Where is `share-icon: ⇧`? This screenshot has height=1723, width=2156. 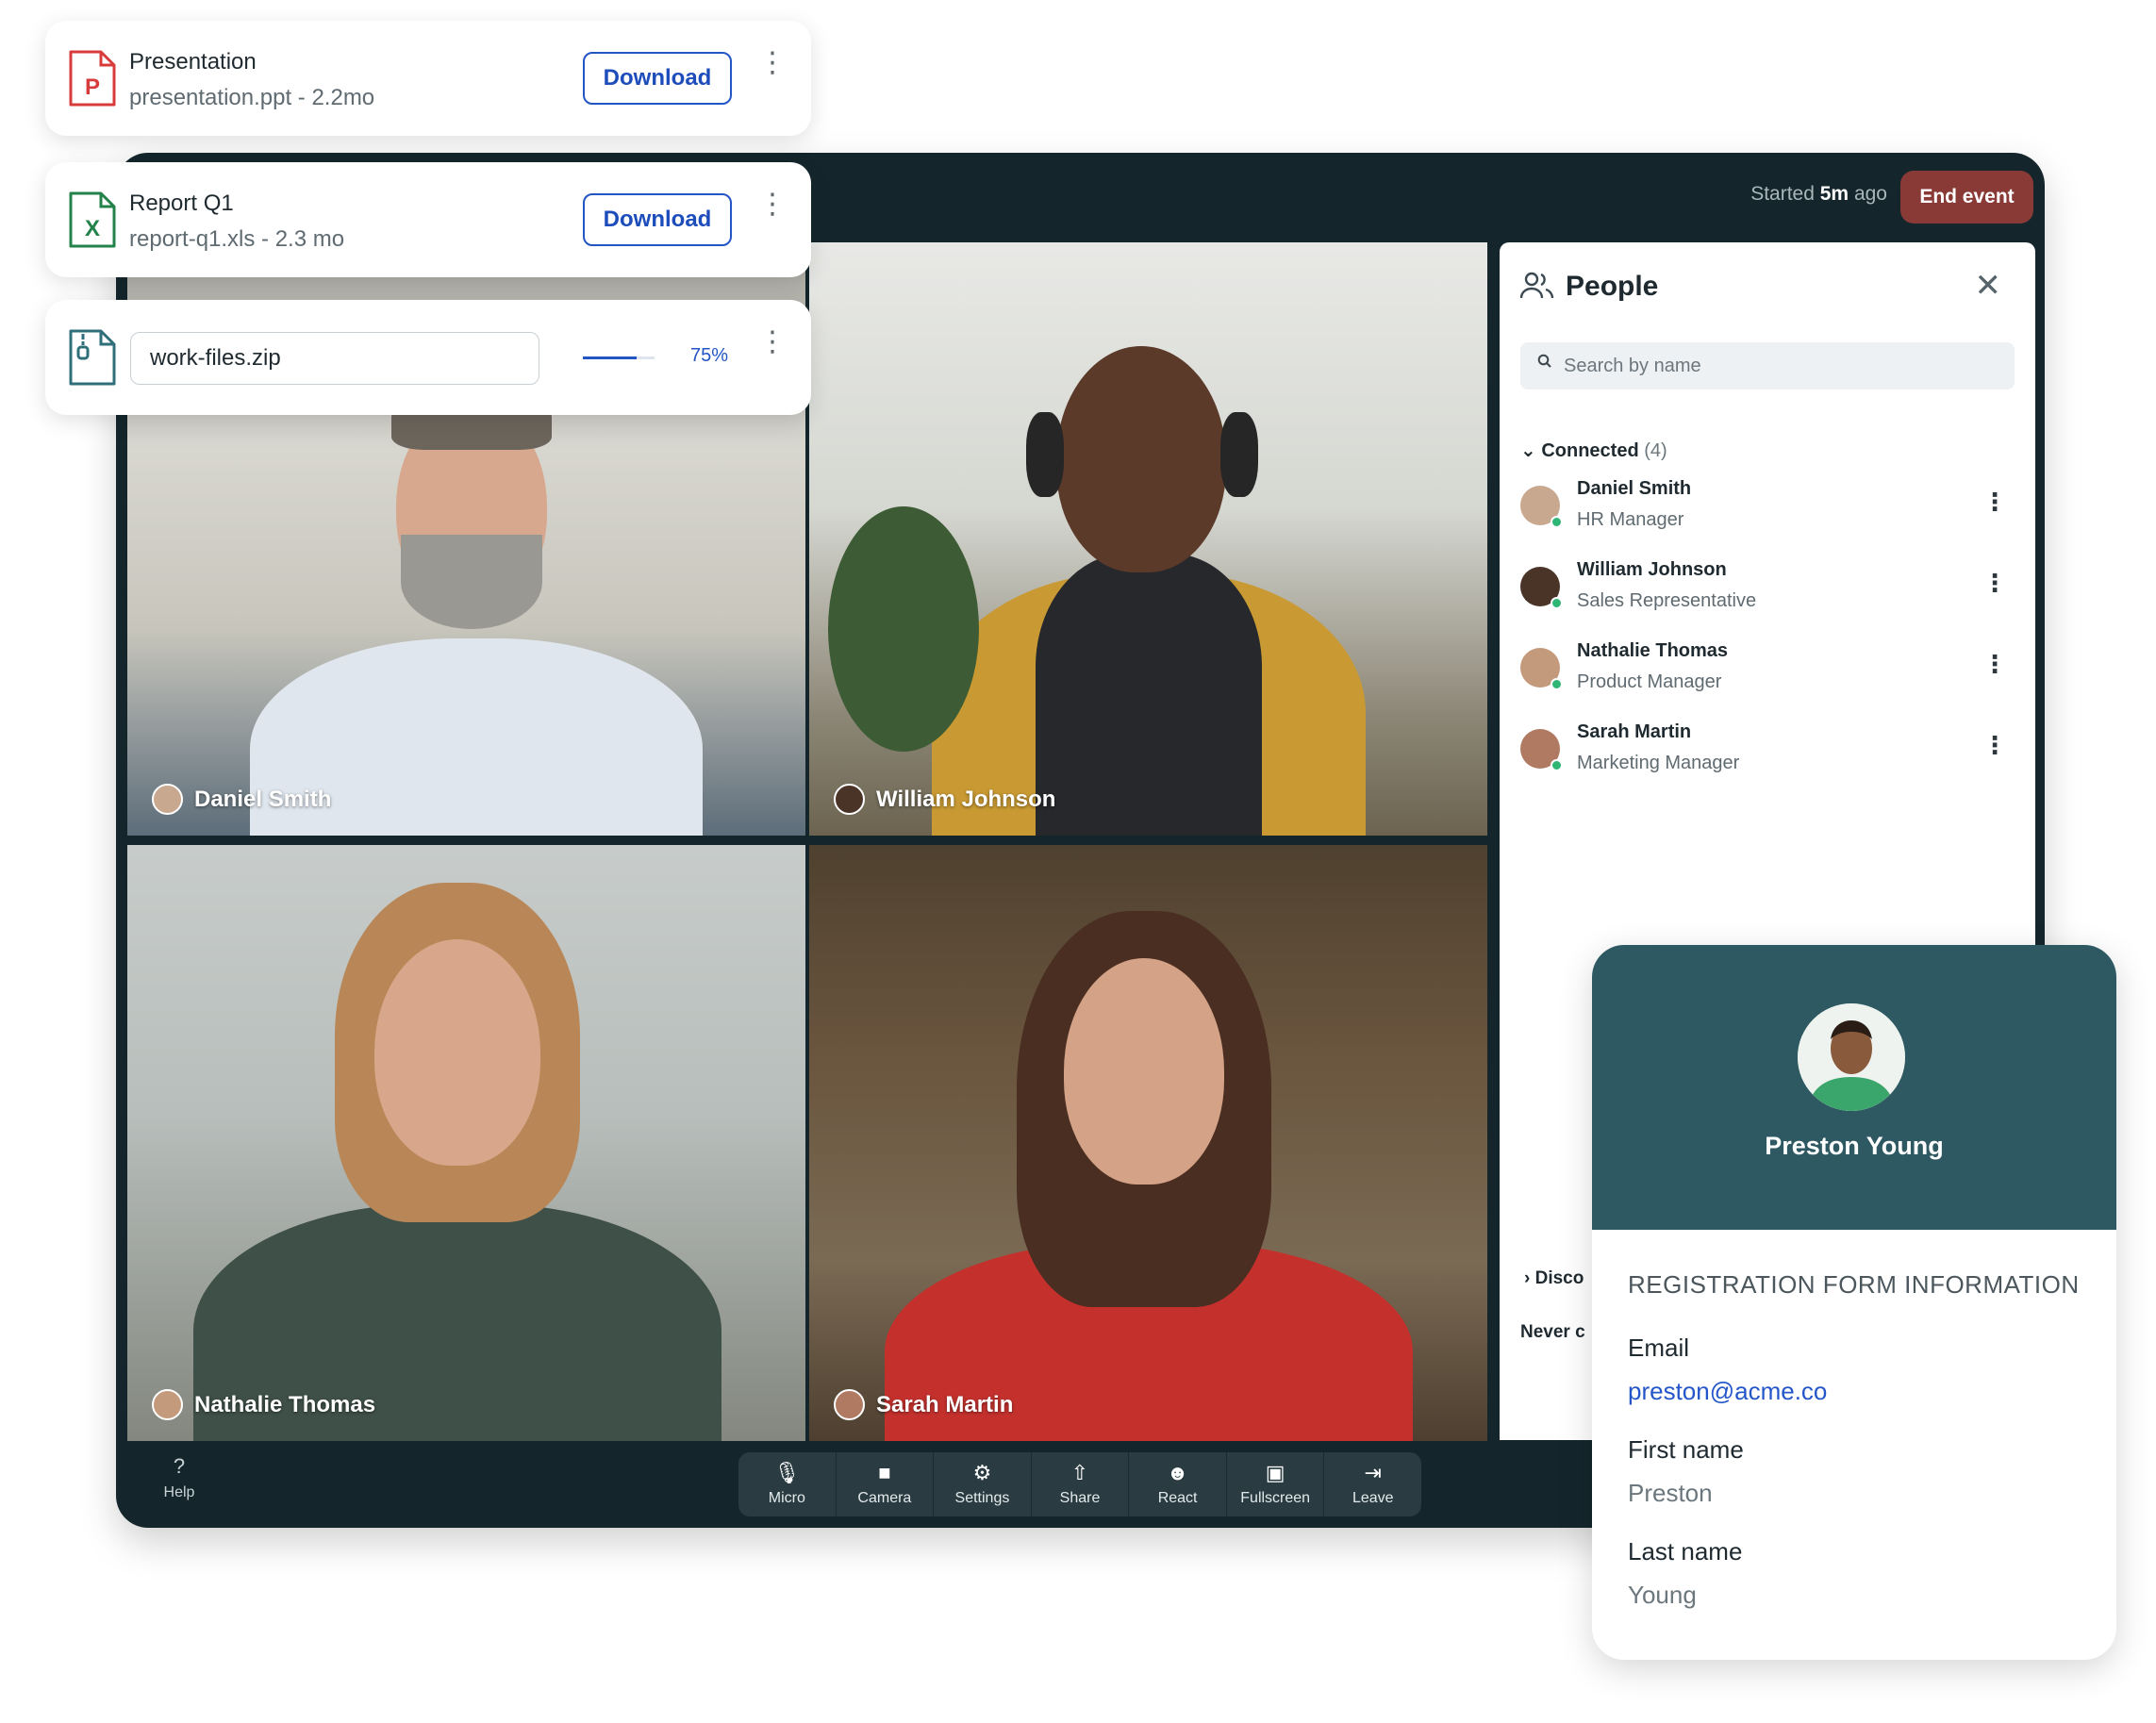
share-icon: ⇧ is located at coordinates (1079, 1472).